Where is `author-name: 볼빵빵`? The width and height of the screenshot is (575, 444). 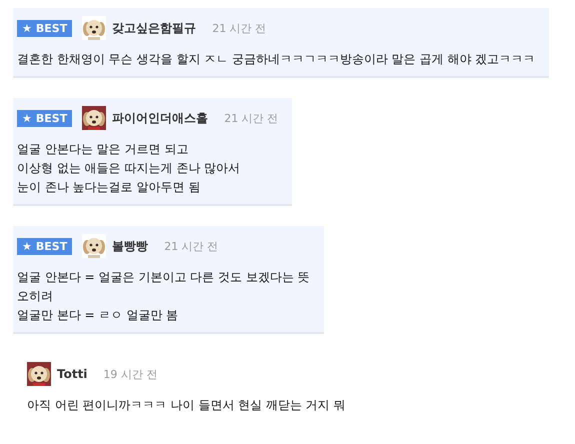
author-name: 볼빵빵 is located at coordinates (130, 246).